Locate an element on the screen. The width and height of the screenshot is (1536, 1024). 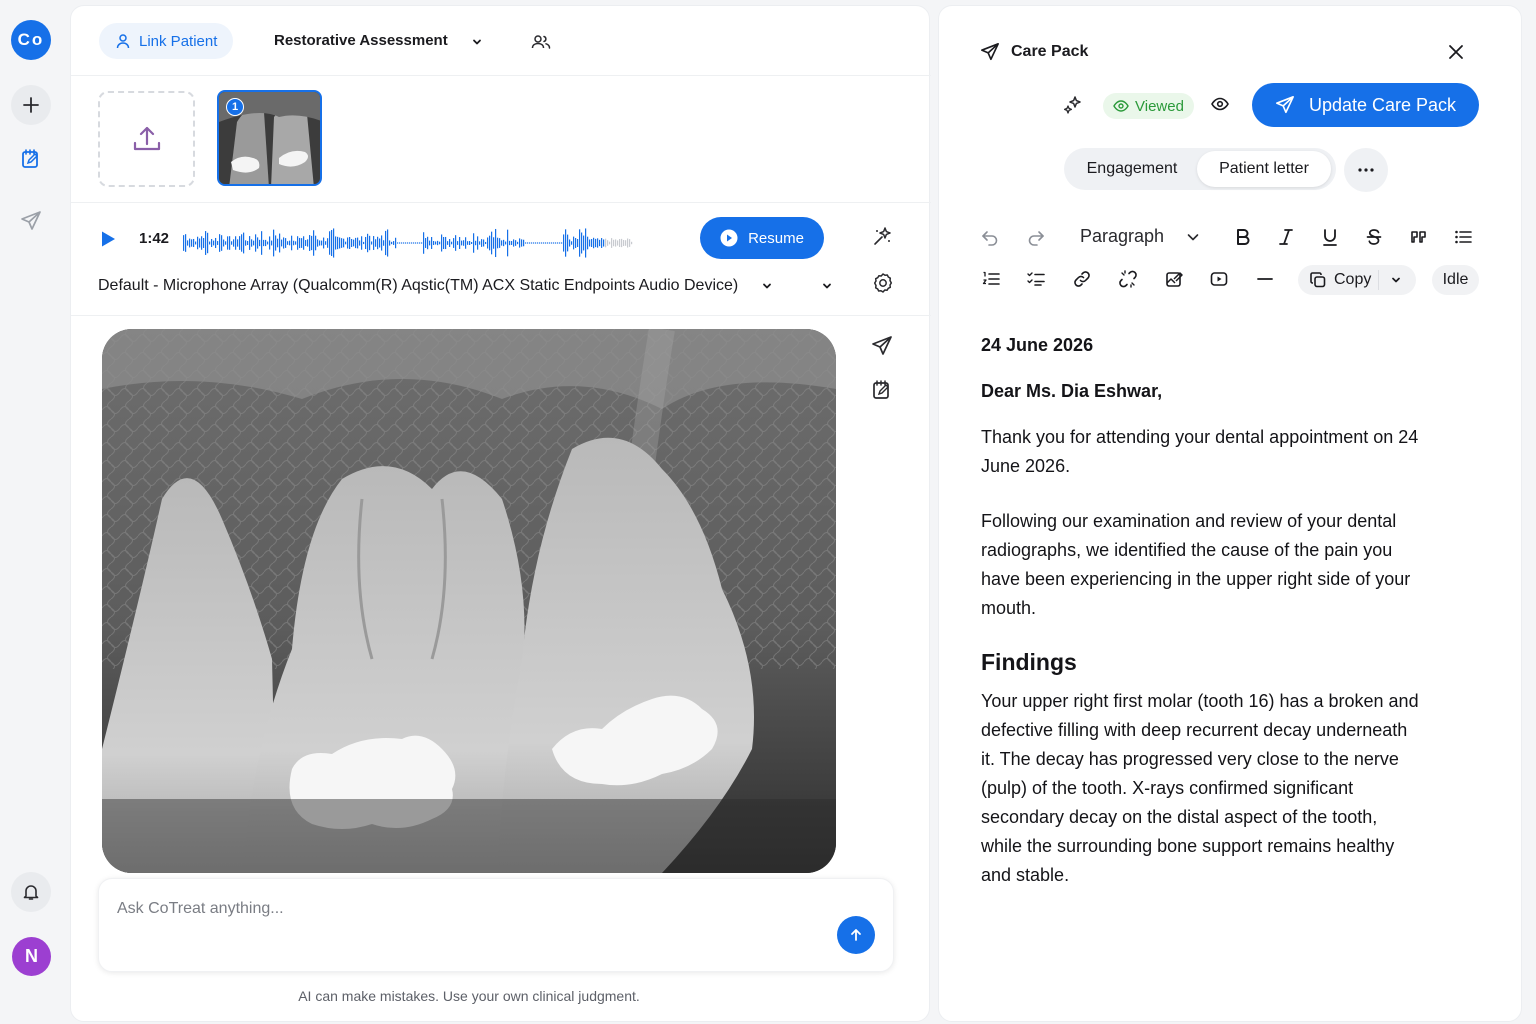
app-logo: Co is located at coordinates (31, 40).